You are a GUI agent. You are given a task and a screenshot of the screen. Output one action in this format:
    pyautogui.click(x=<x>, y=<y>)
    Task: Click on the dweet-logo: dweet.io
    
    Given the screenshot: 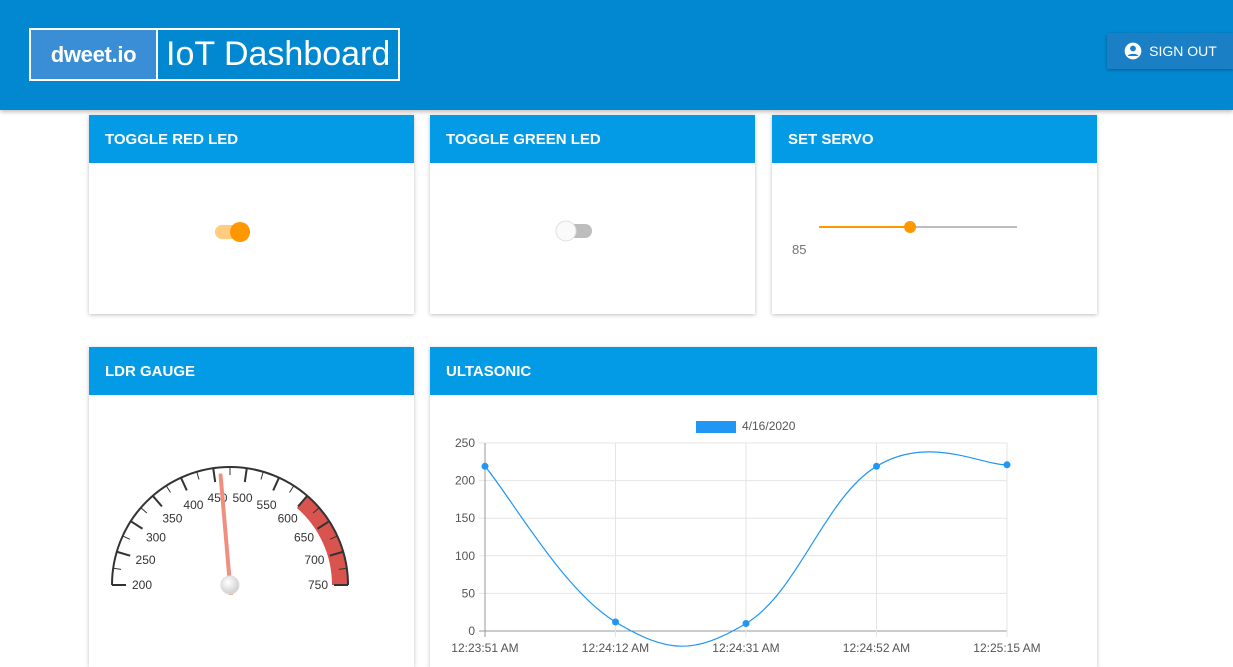 What is the action you would take?
    pyautogui.click(x=94, y=54)
    